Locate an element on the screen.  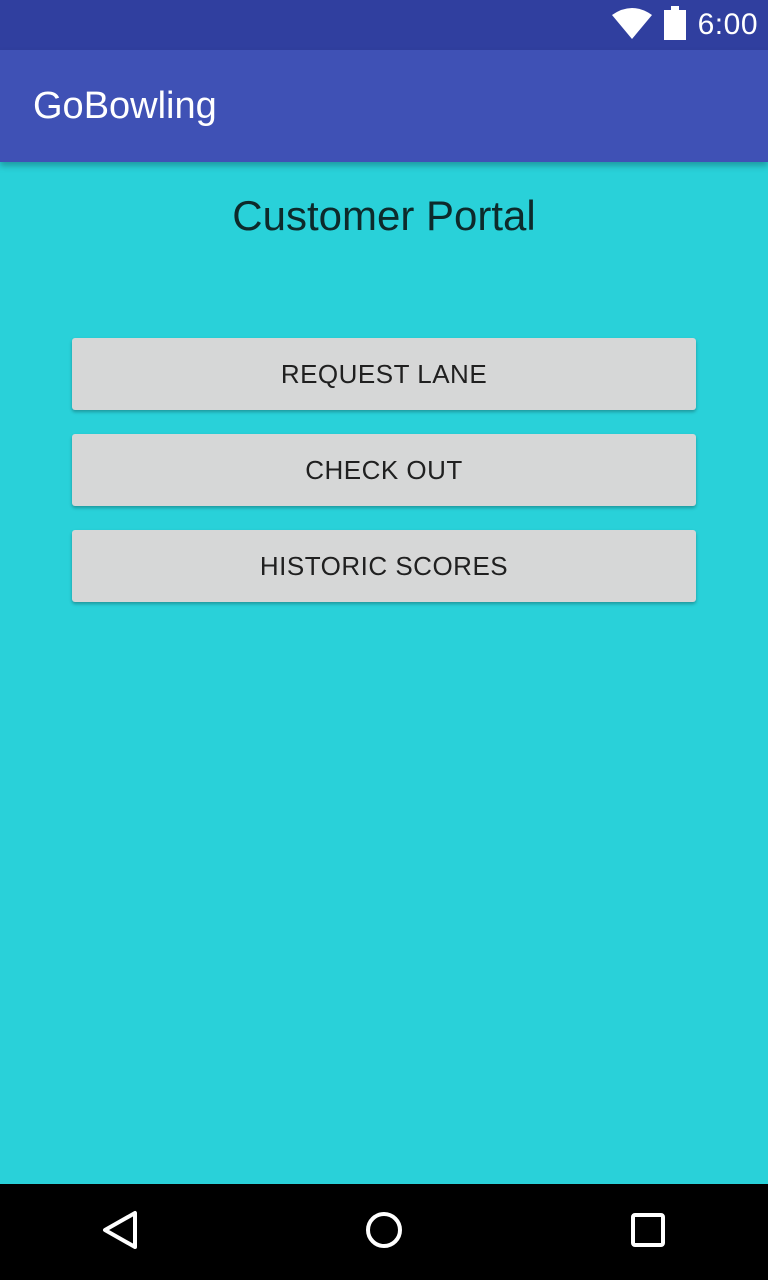
navigation-bar is located at coordinates (384, 1232).